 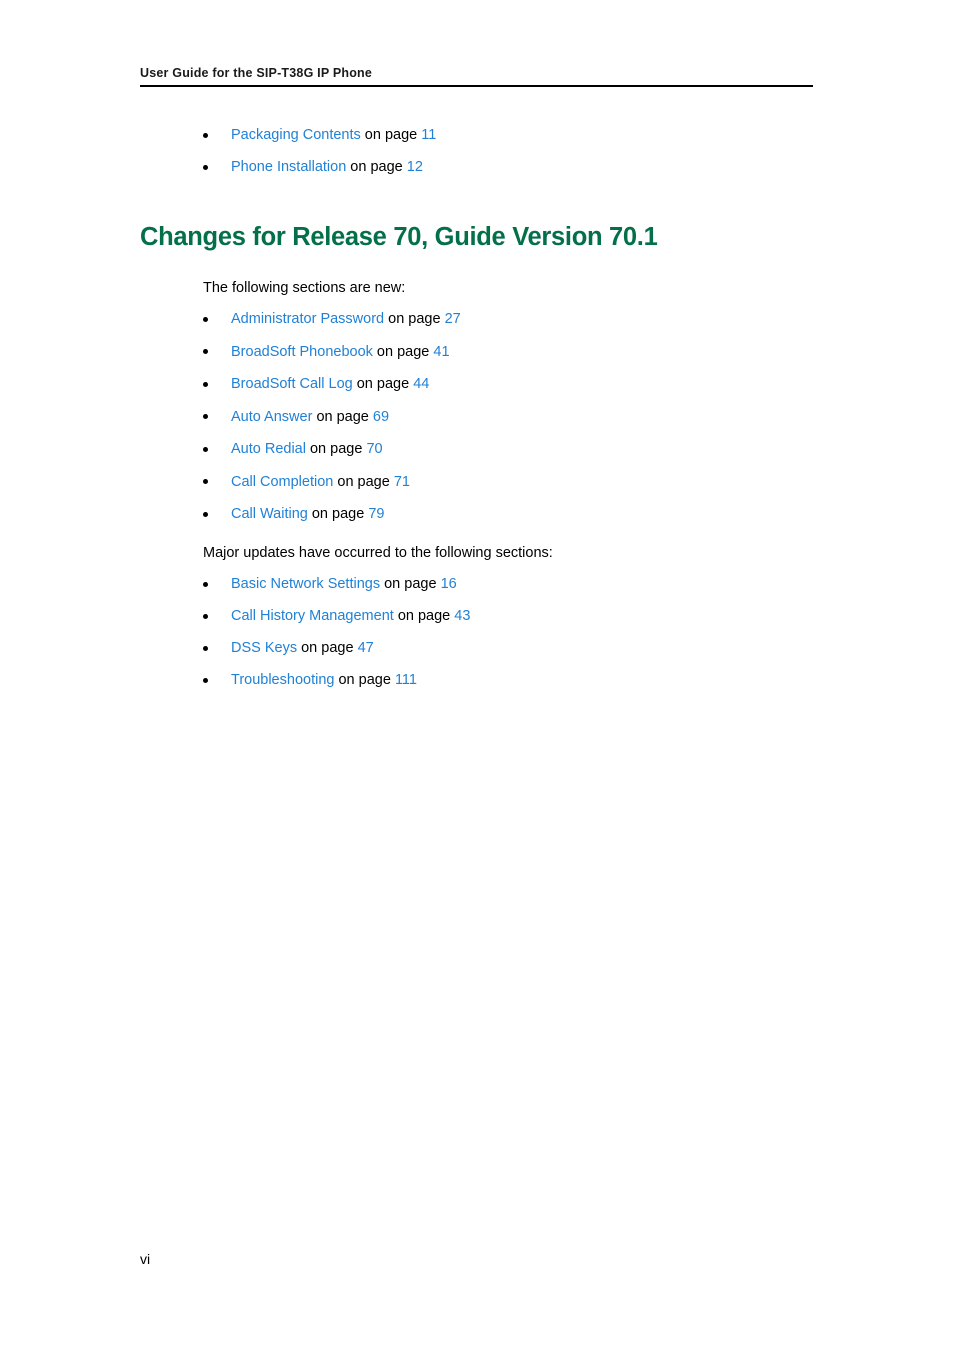 What do you see at coordinates (307, 319) in the screenshot?
I see `new-section-link: Administrator Password` at bounding box center [307, 319].